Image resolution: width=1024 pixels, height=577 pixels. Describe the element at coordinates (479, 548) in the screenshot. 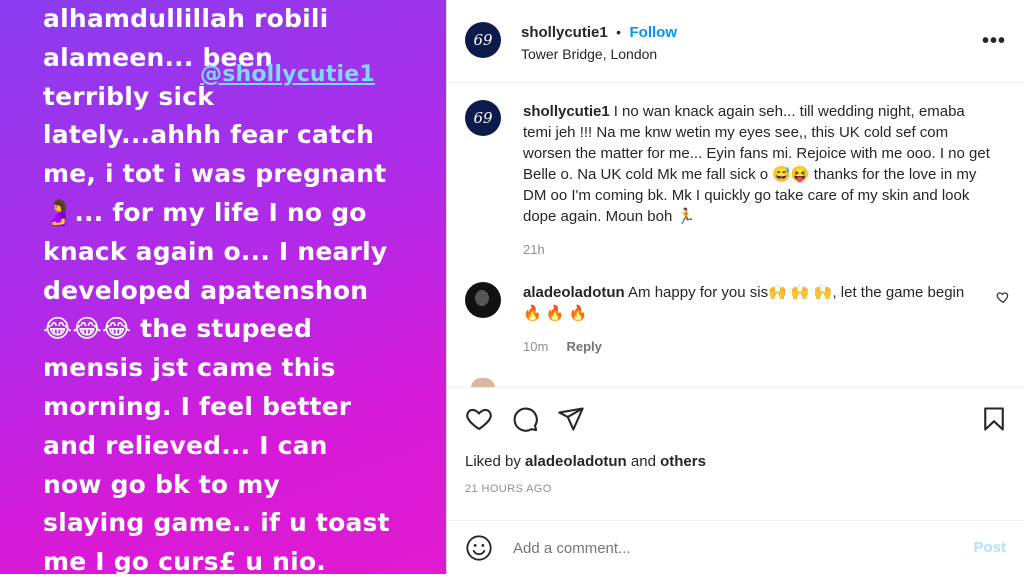

I see `emoji-icon` at that location.